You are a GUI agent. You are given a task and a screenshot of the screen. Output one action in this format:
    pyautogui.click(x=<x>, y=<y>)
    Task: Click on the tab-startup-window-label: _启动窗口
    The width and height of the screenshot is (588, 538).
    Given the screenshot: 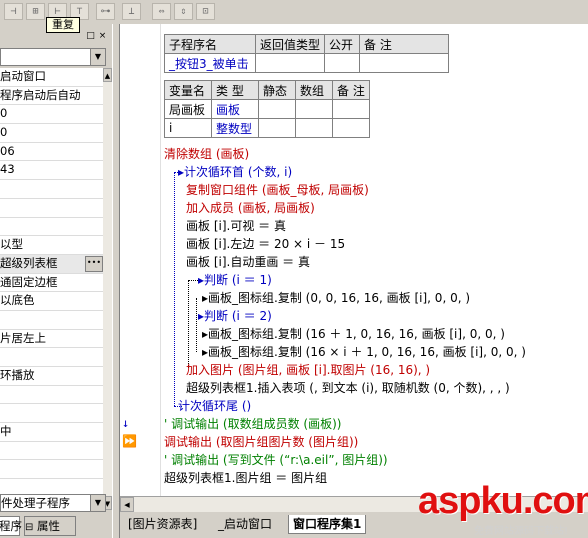 What is the action you would take?
    pyautogui.click(x=245, y=524)
    